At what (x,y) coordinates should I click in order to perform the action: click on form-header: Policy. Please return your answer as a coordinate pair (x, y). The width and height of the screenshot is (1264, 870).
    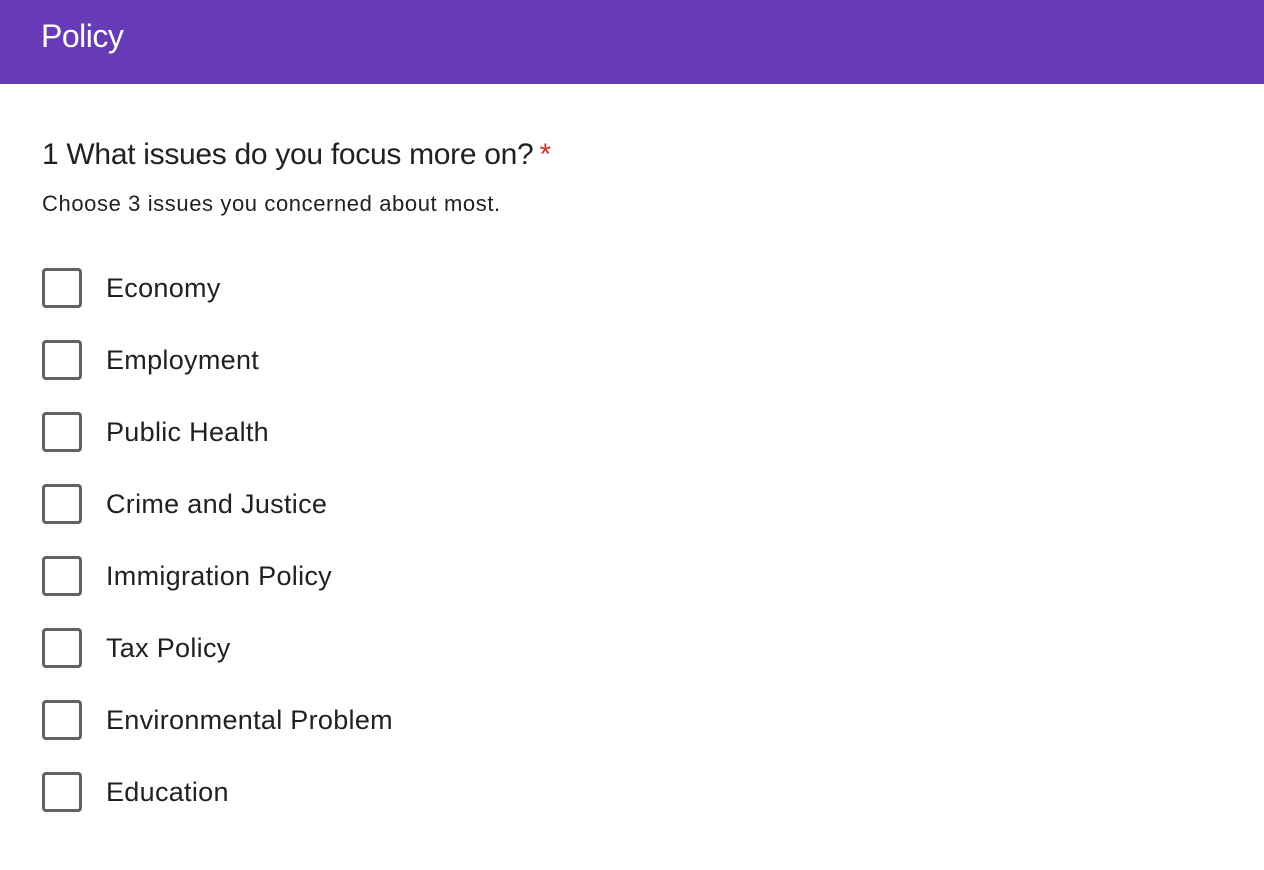
    Looking at the image, I should click on (632, 42).